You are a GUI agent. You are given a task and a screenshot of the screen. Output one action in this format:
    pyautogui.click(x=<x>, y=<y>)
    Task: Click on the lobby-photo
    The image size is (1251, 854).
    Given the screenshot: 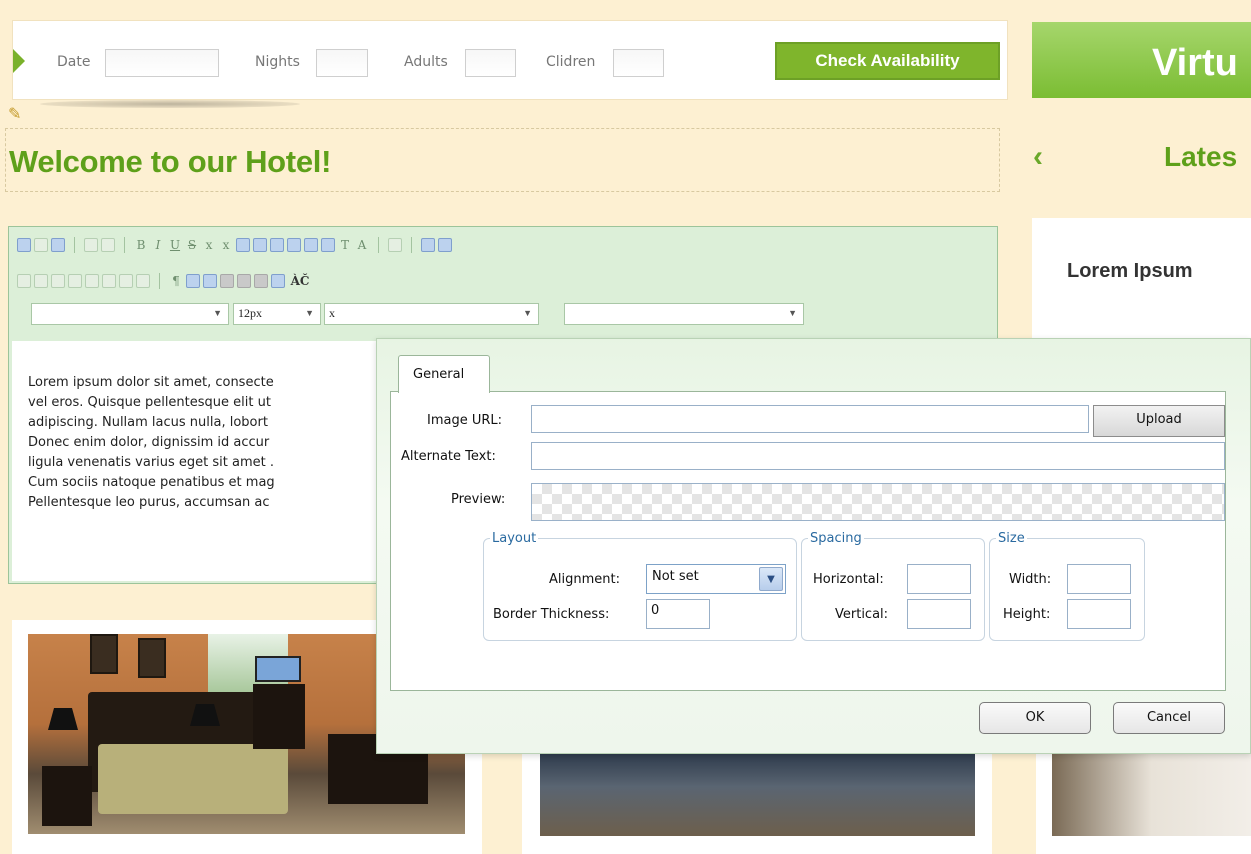 What is the action you would take?
    pyautogui.click(x=757, y=795)
    